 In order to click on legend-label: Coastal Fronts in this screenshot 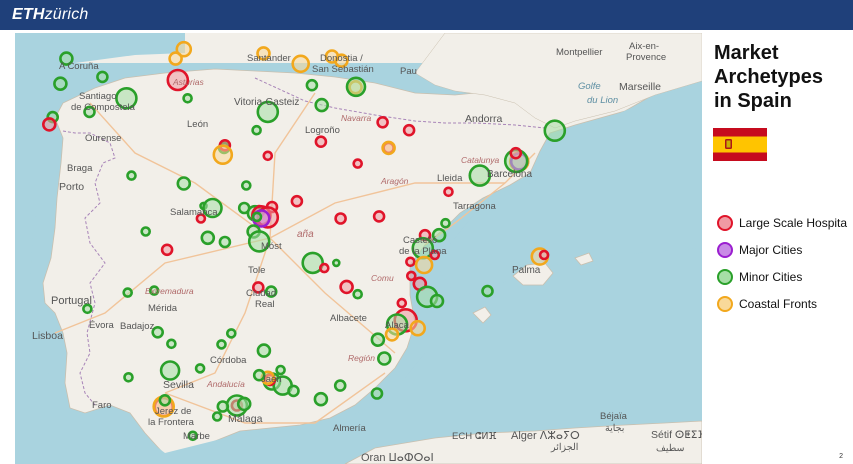, I will do `click(778, 303)`.